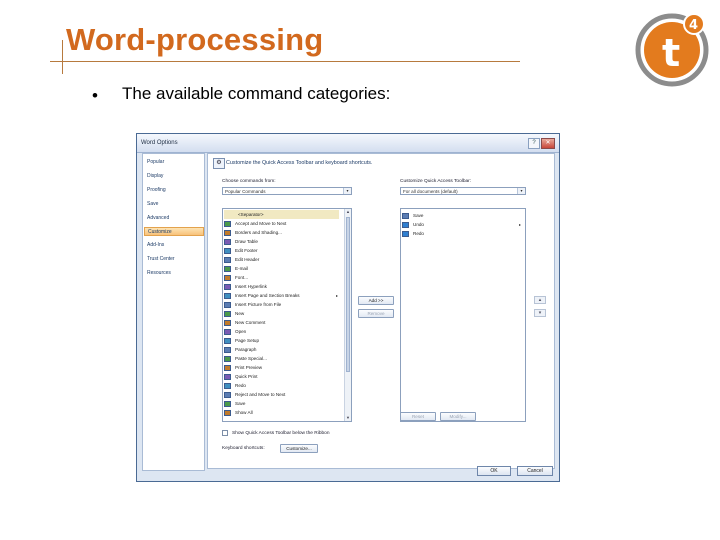  What do you see at coordinates (251, 214) in the screenshot?
I see `command-label: <Separator>` at bounding box center [251, 214].